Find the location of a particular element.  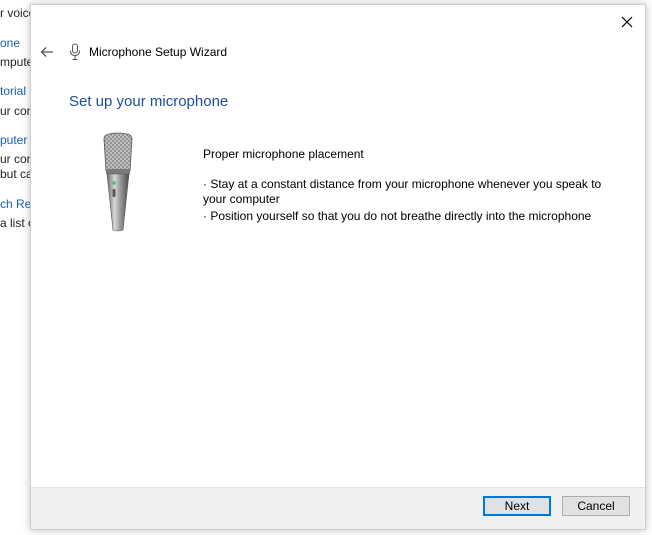

next-button: Next is located at coordinates (517, 506).